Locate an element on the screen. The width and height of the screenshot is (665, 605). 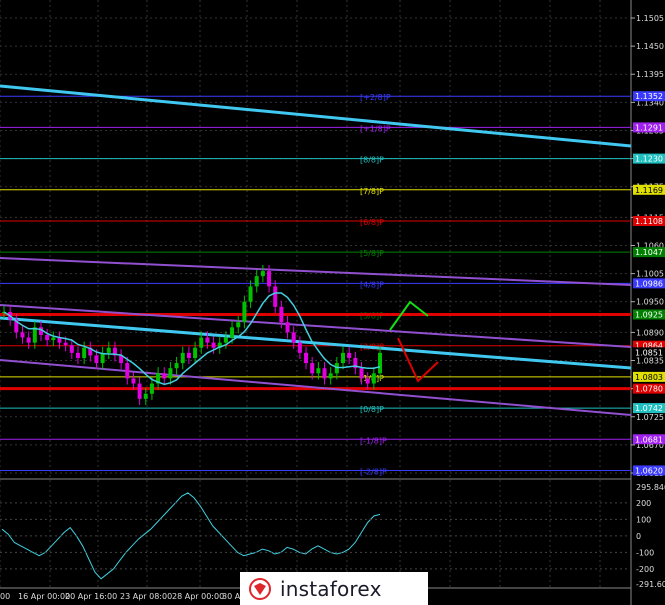
price-tick-label: 1.0950 is located at coordinates (650, 302).